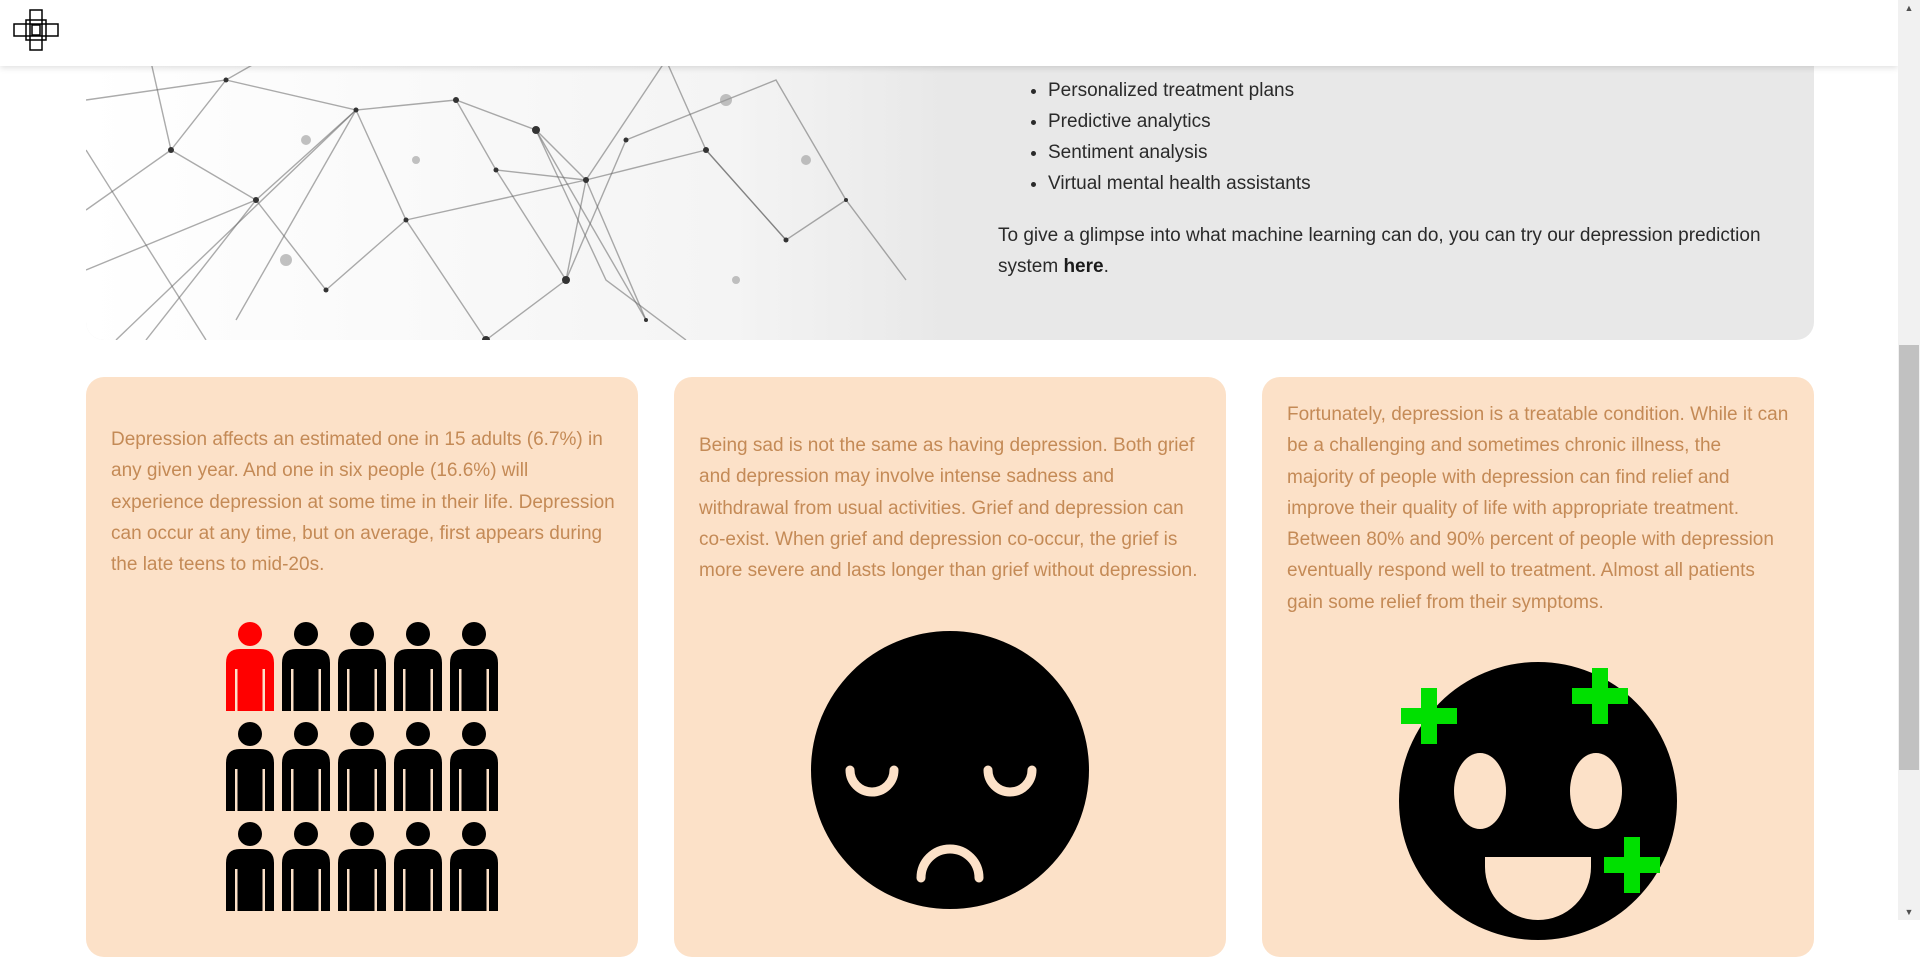 Image resolution: width=1920 pixels, height=957 pixels. Describe the element at coordinates (1106, 266) in the screenshot. I see `paragraph-end: .` at that location.